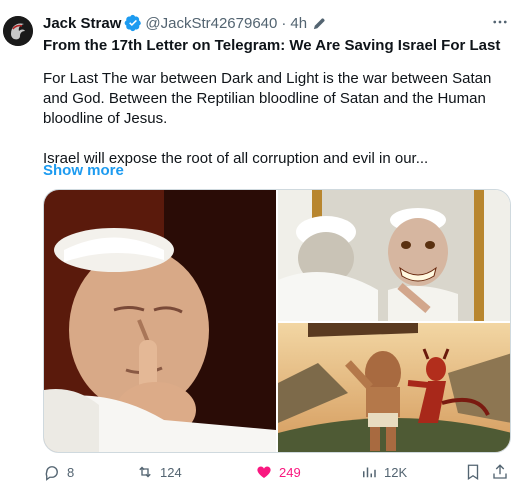 The width and height of the screenshot is (529, 494). I want to click on share-button, so click(503, 472).